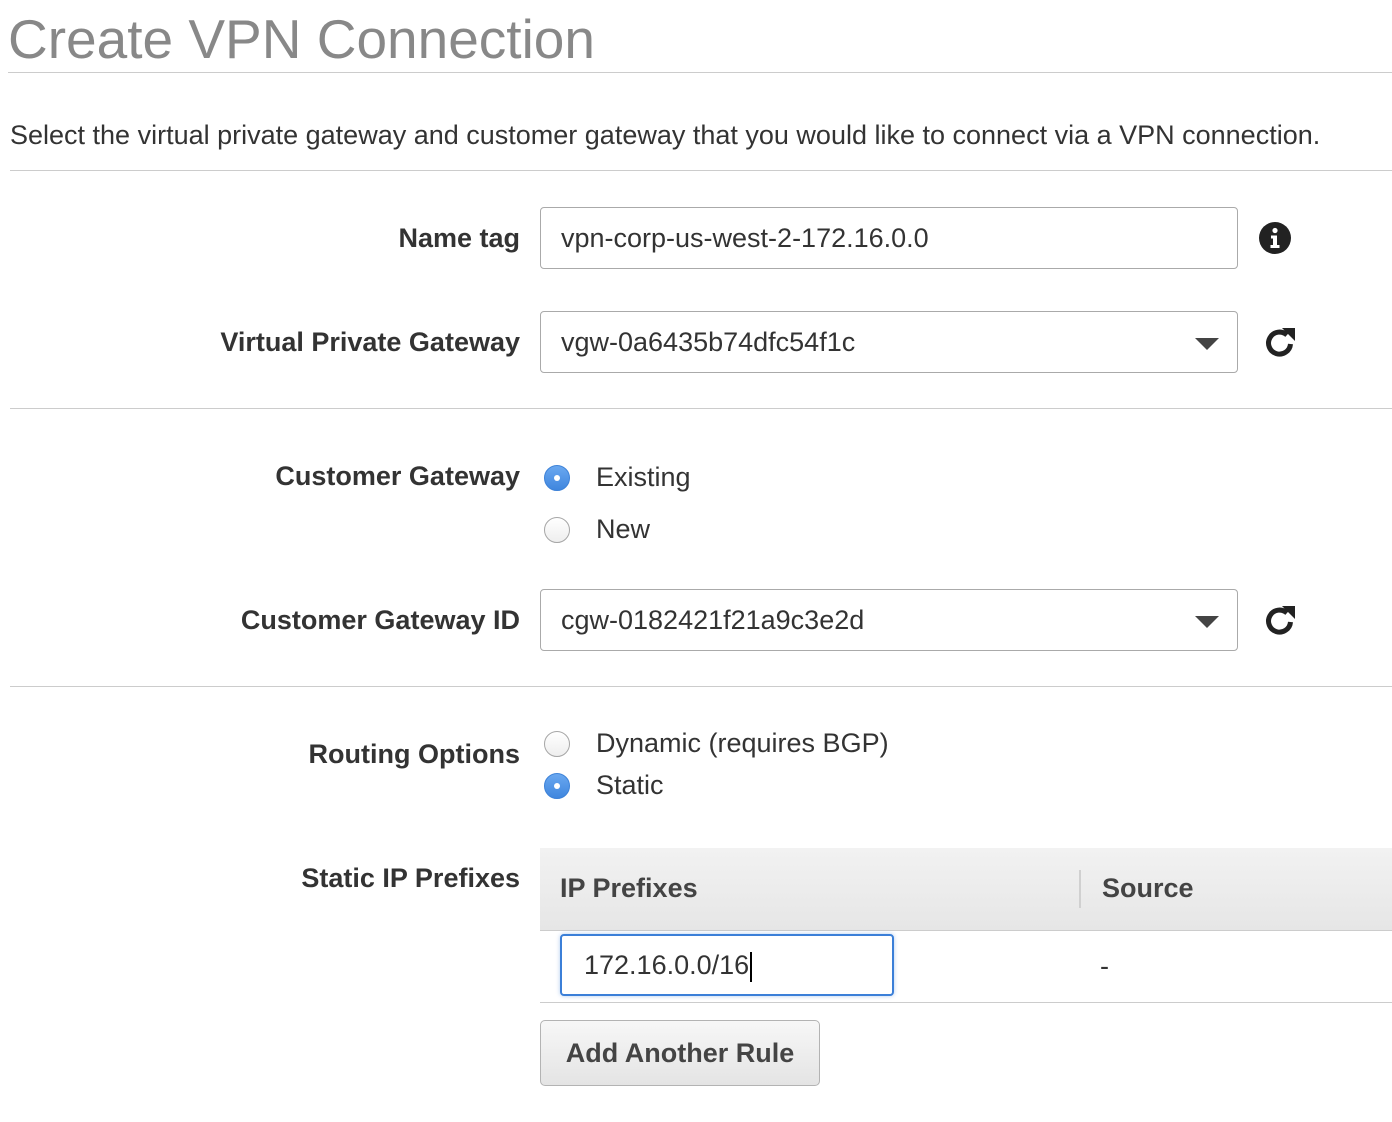 The image size is (1392, 1122). I want to click on radio-dynamic-label: Dynamic (requires BGP), so click(742, 743).